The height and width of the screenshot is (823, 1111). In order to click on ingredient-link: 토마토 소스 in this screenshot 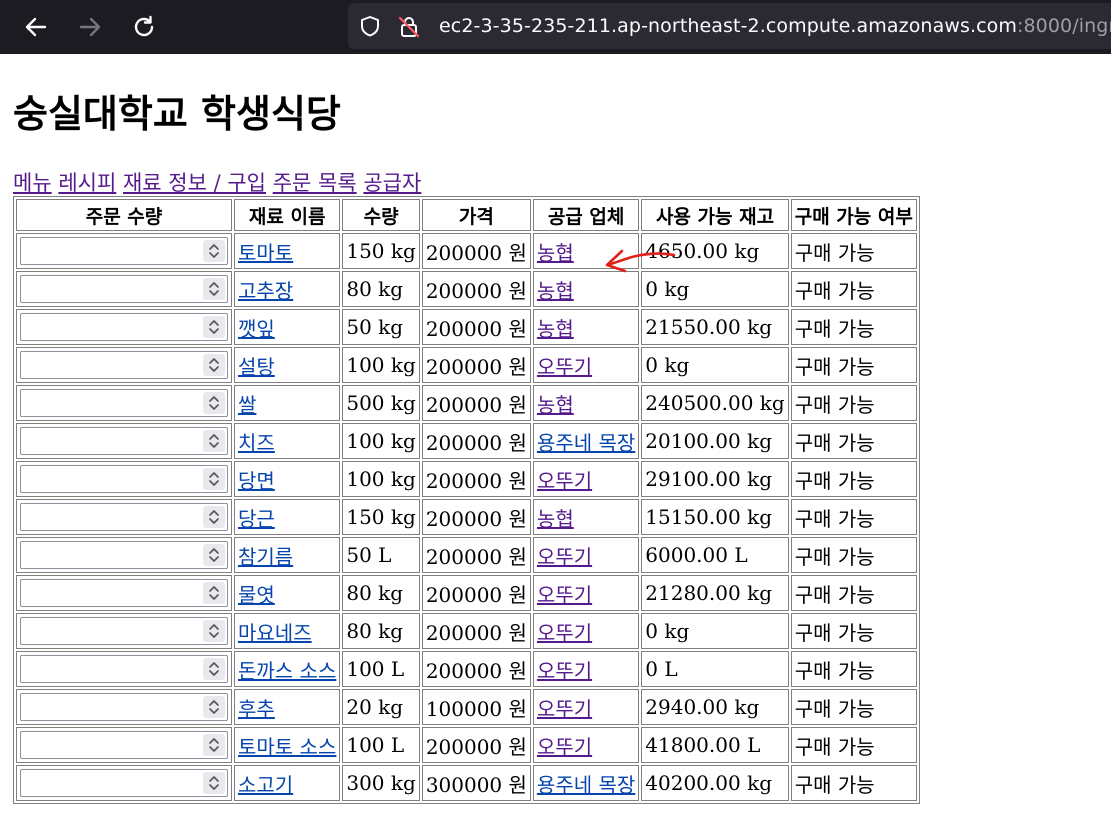, I will do `click(287, 747)`.